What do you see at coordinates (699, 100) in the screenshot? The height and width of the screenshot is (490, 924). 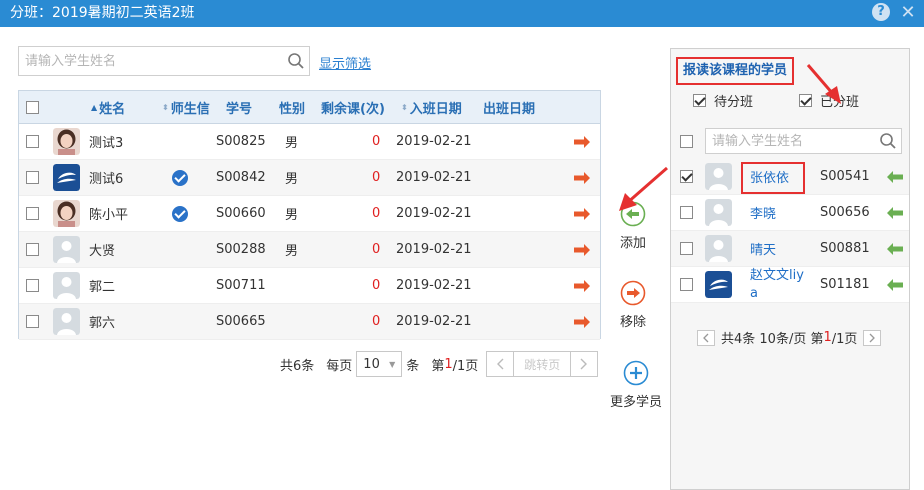 I see `pending-checkbox` at bounding box center [699, 100].